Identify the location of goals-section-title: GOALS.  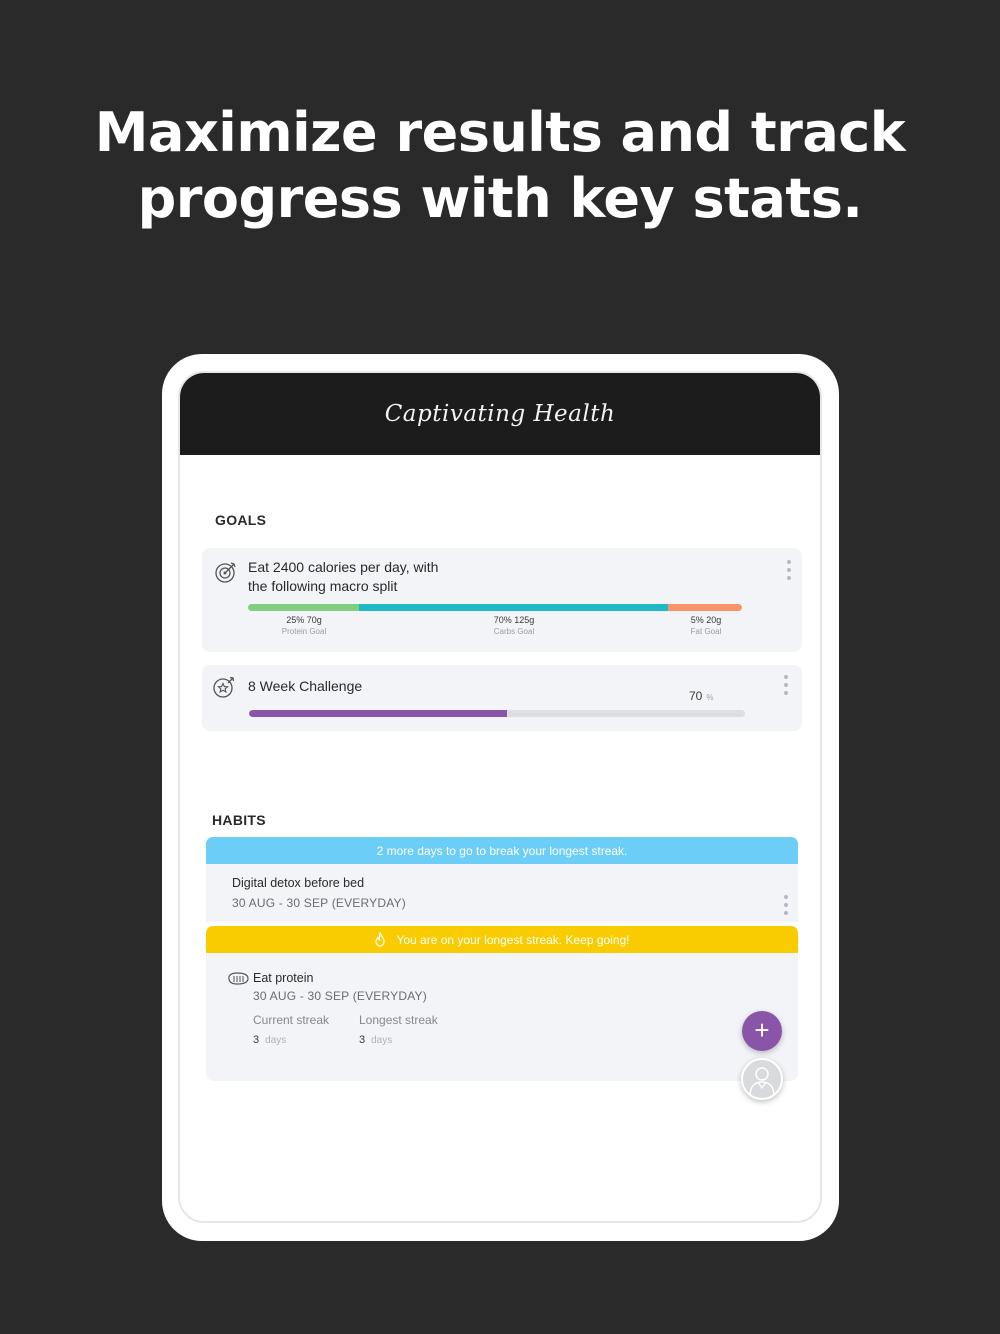
(241, 520).